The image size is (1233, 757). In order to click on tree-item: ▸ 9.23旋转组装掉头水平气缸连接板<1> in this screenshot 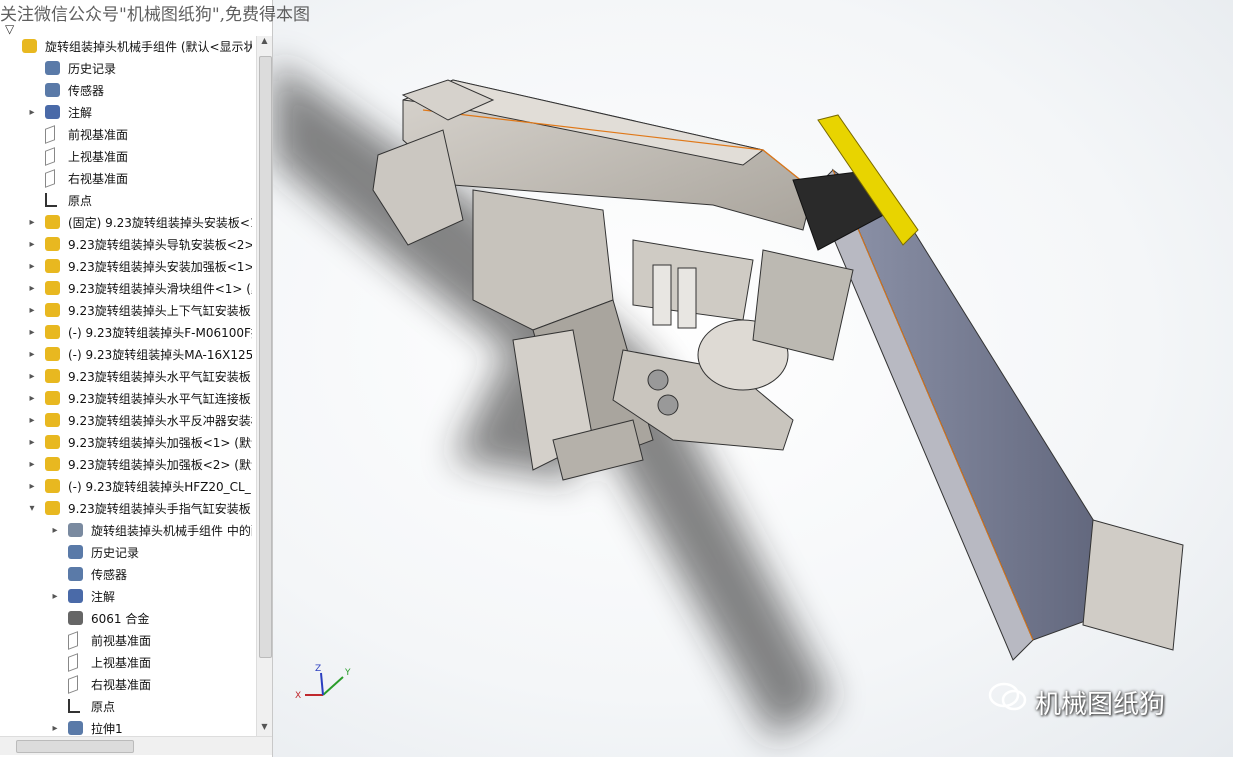, I will do `click(128, 399)`.